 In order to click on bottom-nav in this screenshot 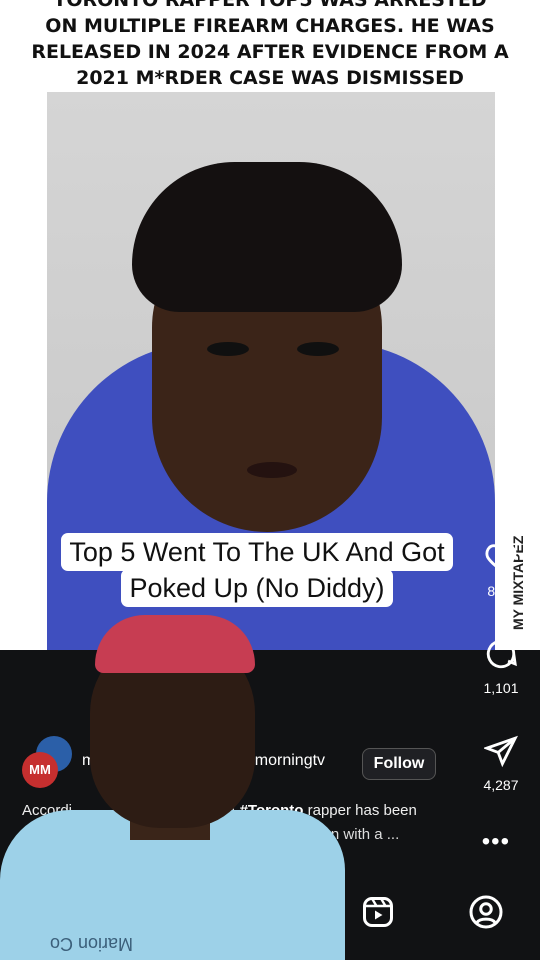, I will do `click(442, 920)`.